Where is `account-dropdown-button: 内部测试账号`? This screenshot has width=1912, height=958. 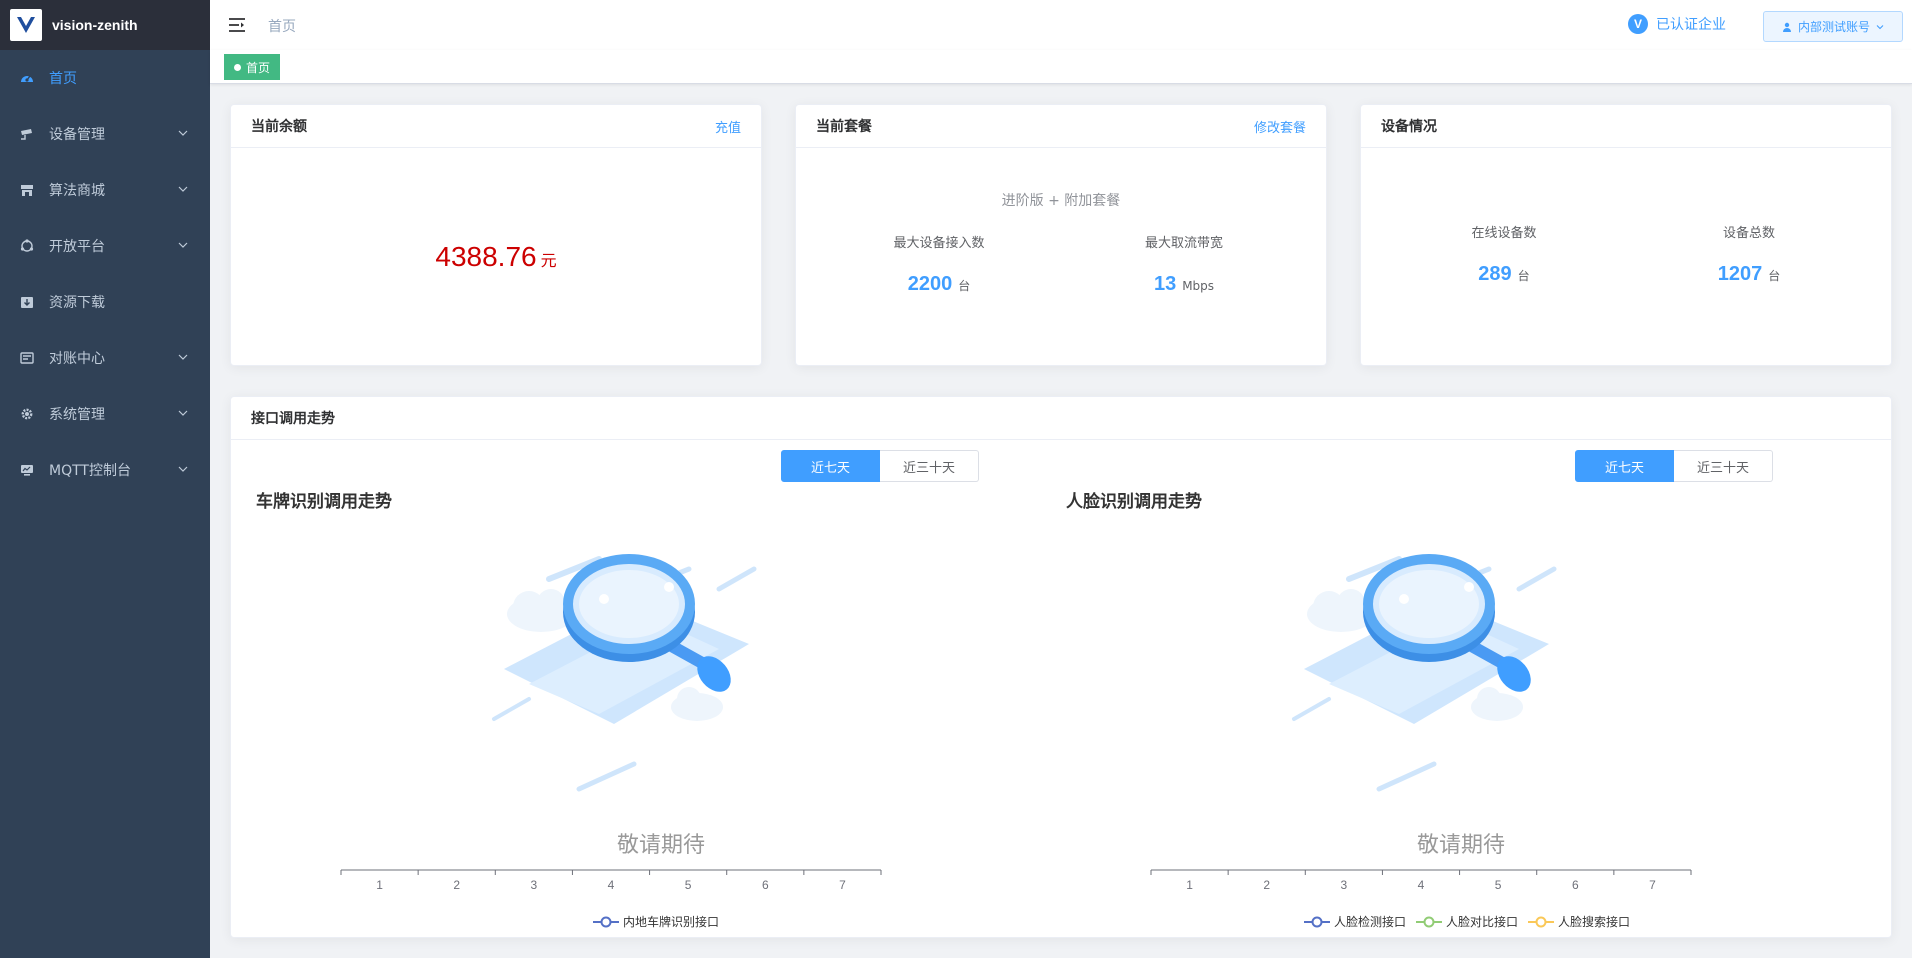 account-dropdown-button: 内部测试账号 is located at coordinates (1833, 26).